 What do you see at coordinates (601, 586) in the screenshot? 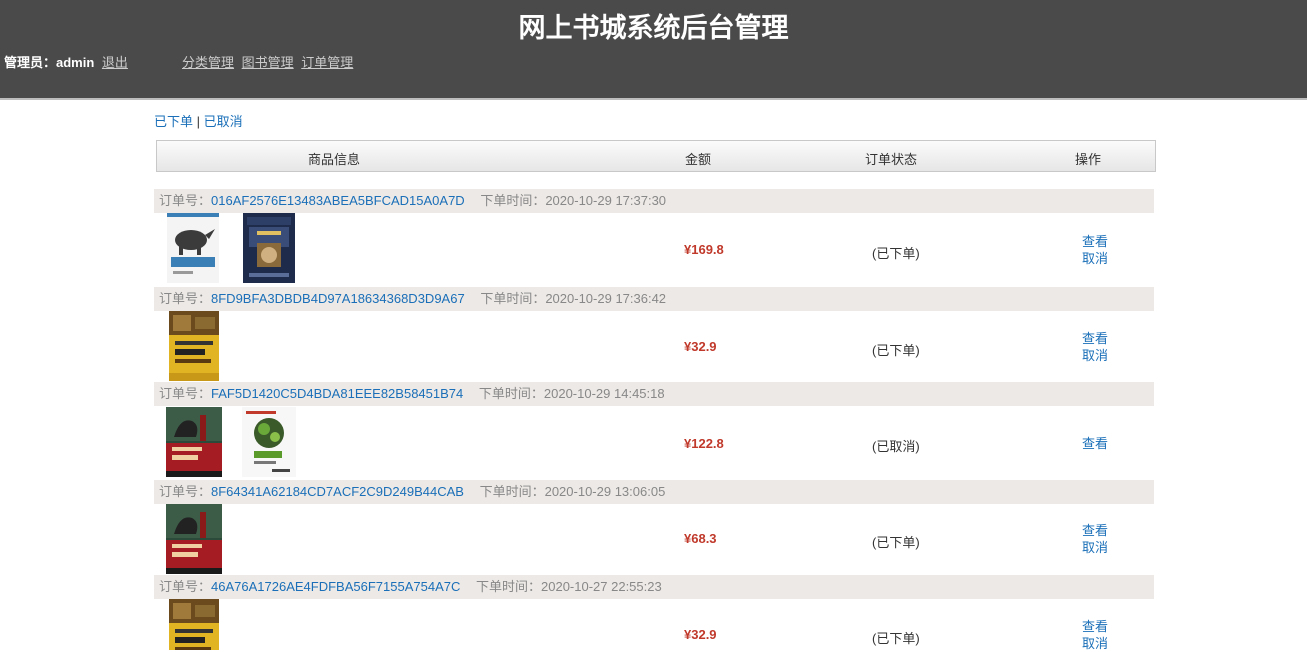
I see `order-time: 2020-10-27 22:55:23` at bounding box center [601, 586].